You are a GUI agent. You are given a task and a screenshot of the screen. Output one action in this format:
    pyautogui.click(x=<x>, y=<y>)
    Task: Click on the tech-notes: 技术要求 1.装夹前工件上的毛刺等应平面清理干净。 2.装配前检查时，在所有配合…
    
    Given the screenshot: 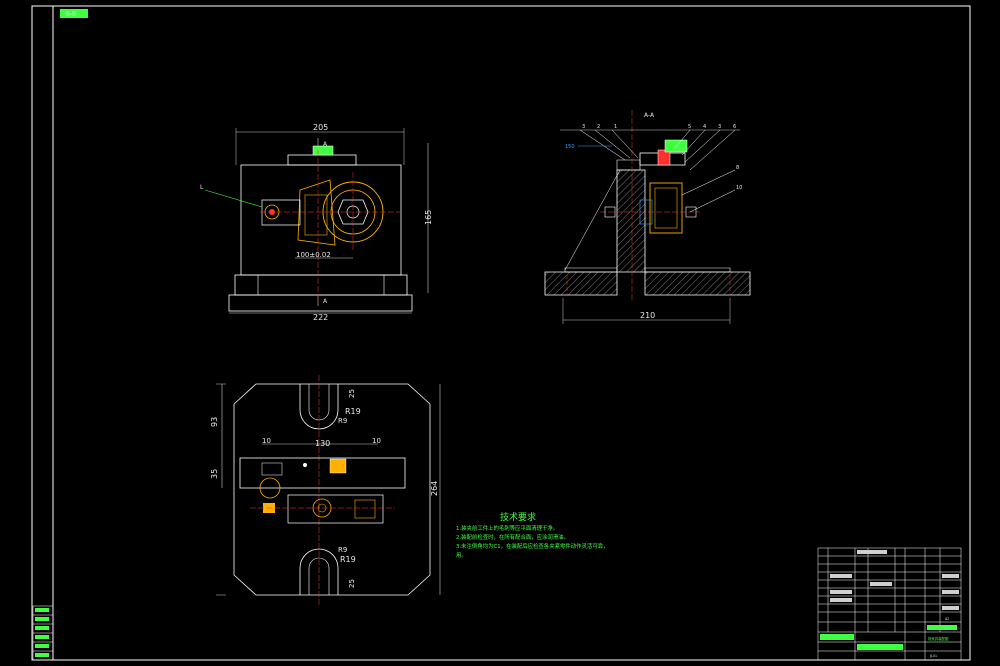 What is the action you would take?
    pyautogui.click(x=532, y=535)
    